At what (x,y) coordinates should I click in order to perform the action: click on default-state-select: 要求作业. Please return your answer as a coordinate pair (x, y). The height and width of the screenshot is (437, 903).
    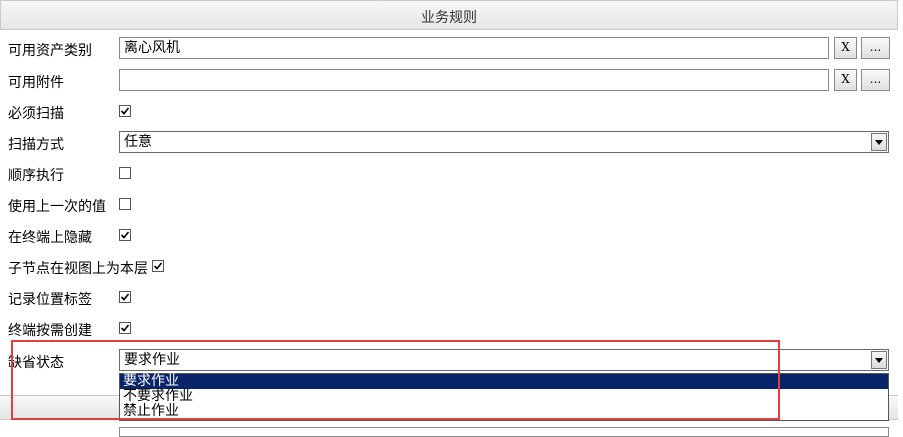
    Looking at the image, I should click on (504, 360).